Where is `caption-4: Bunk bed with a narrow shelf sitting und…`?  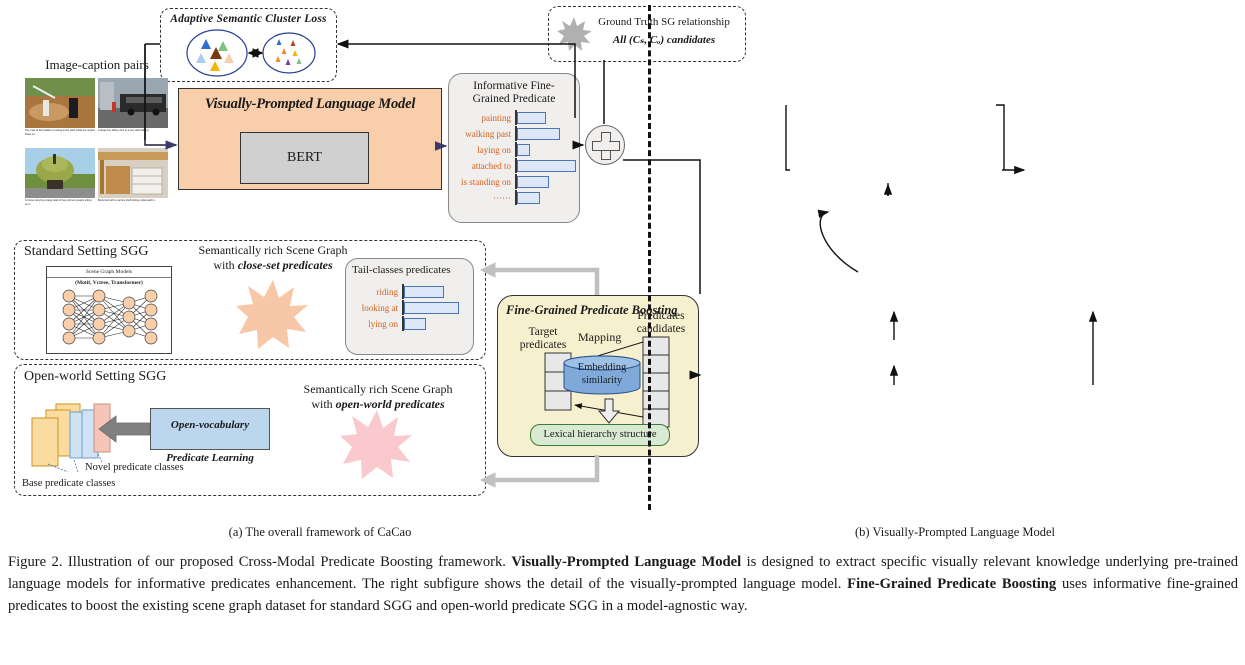
caption-4: Bunk bed with a narrow shelf sitting und… is located at coordinates (127, 200).